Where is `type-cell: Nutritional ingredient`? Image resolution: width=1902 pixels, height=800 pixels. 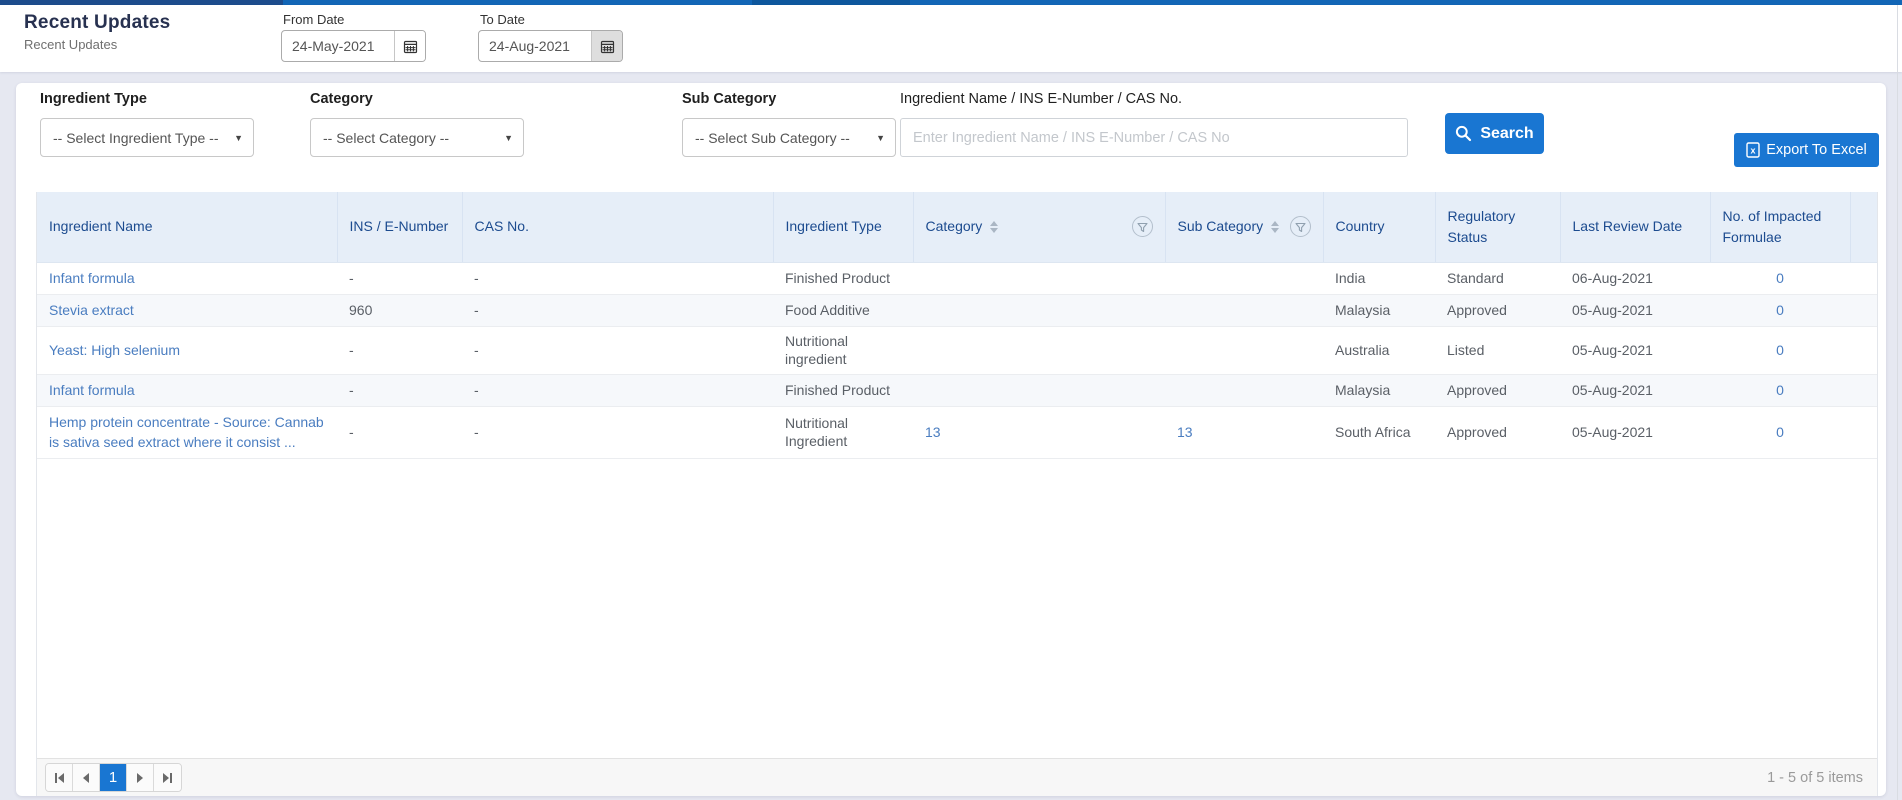
type-cell: Nutritional ingredient is located at coordinates (843, 350).